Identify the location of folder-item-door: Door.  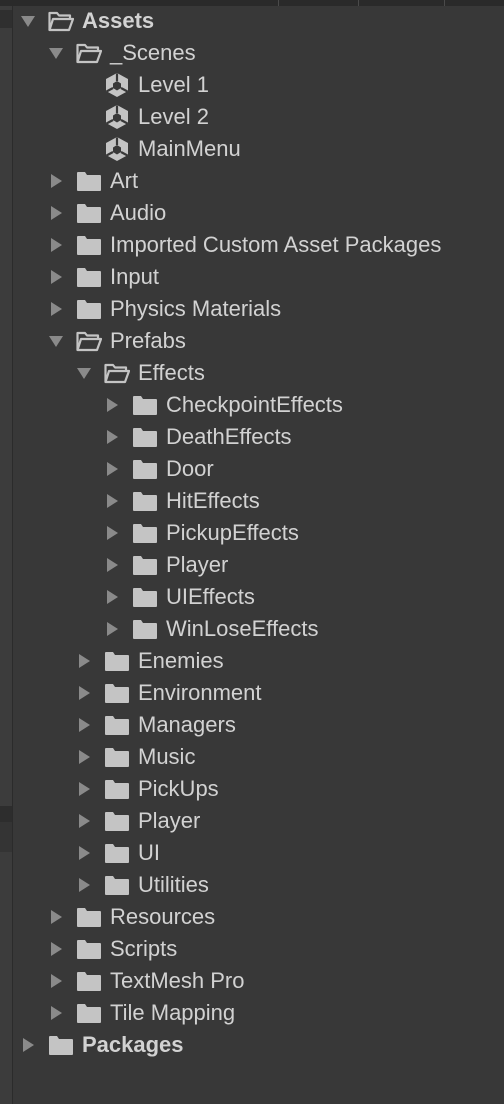
(252, 469).